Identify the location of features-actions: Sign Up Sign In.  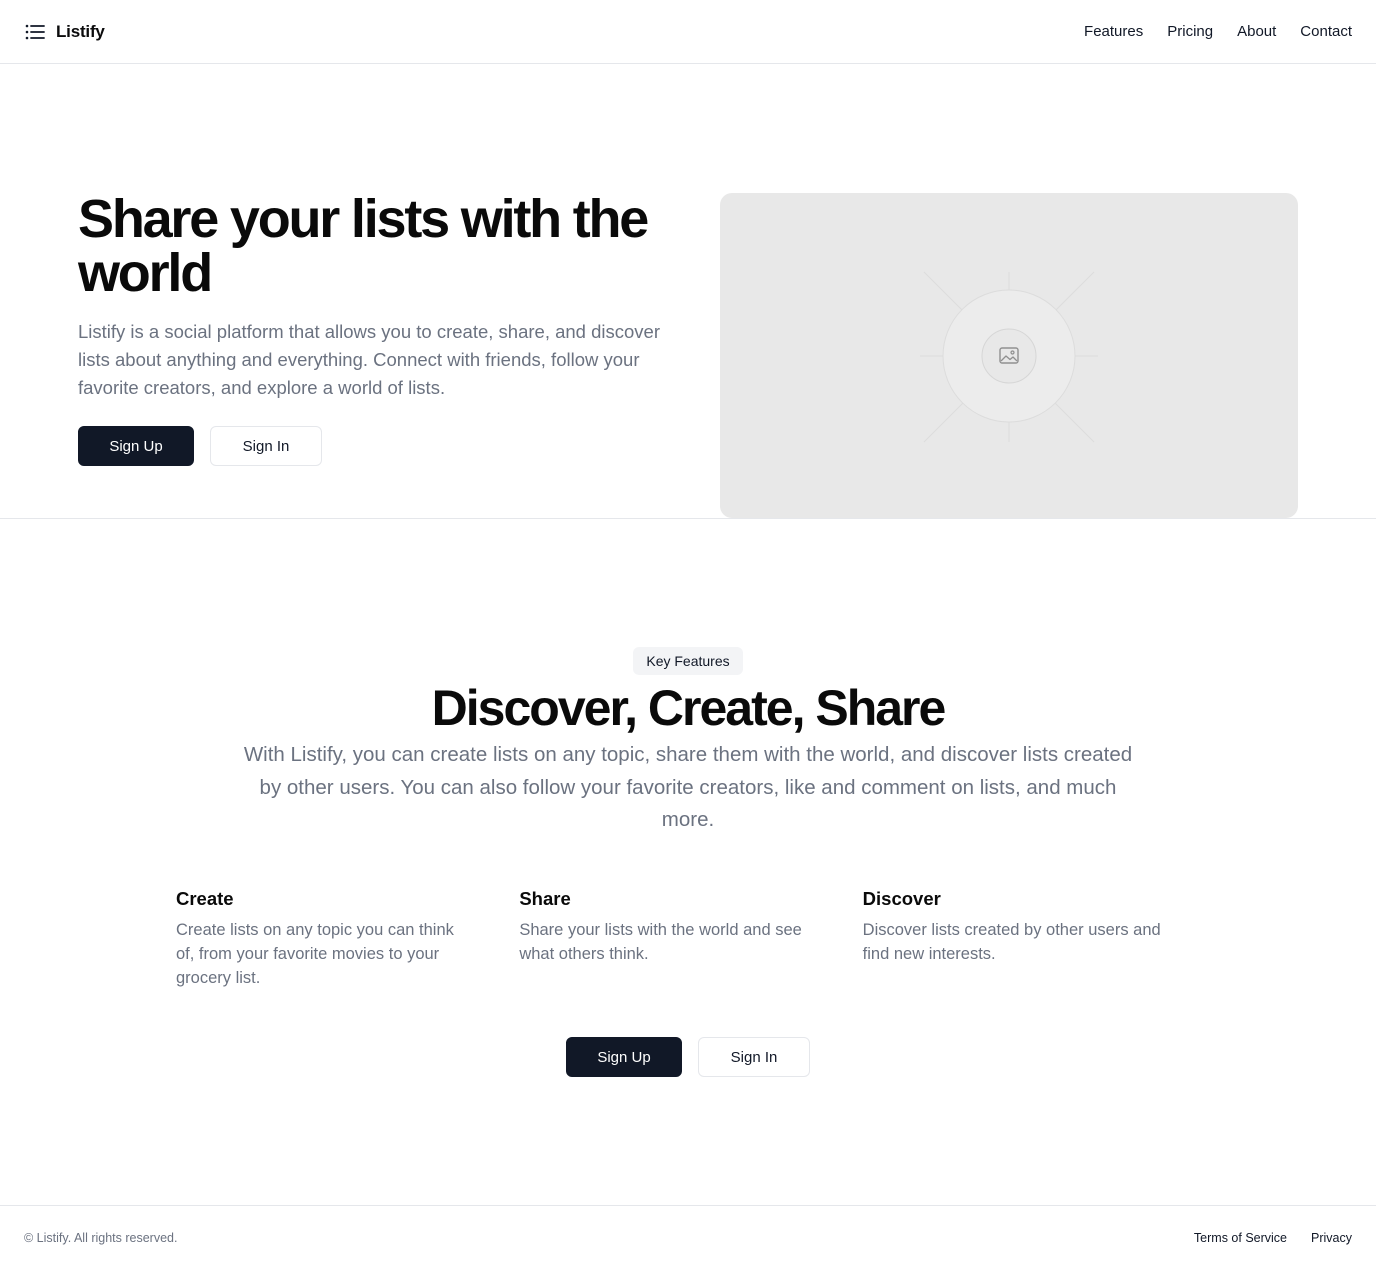
(688, 1057).